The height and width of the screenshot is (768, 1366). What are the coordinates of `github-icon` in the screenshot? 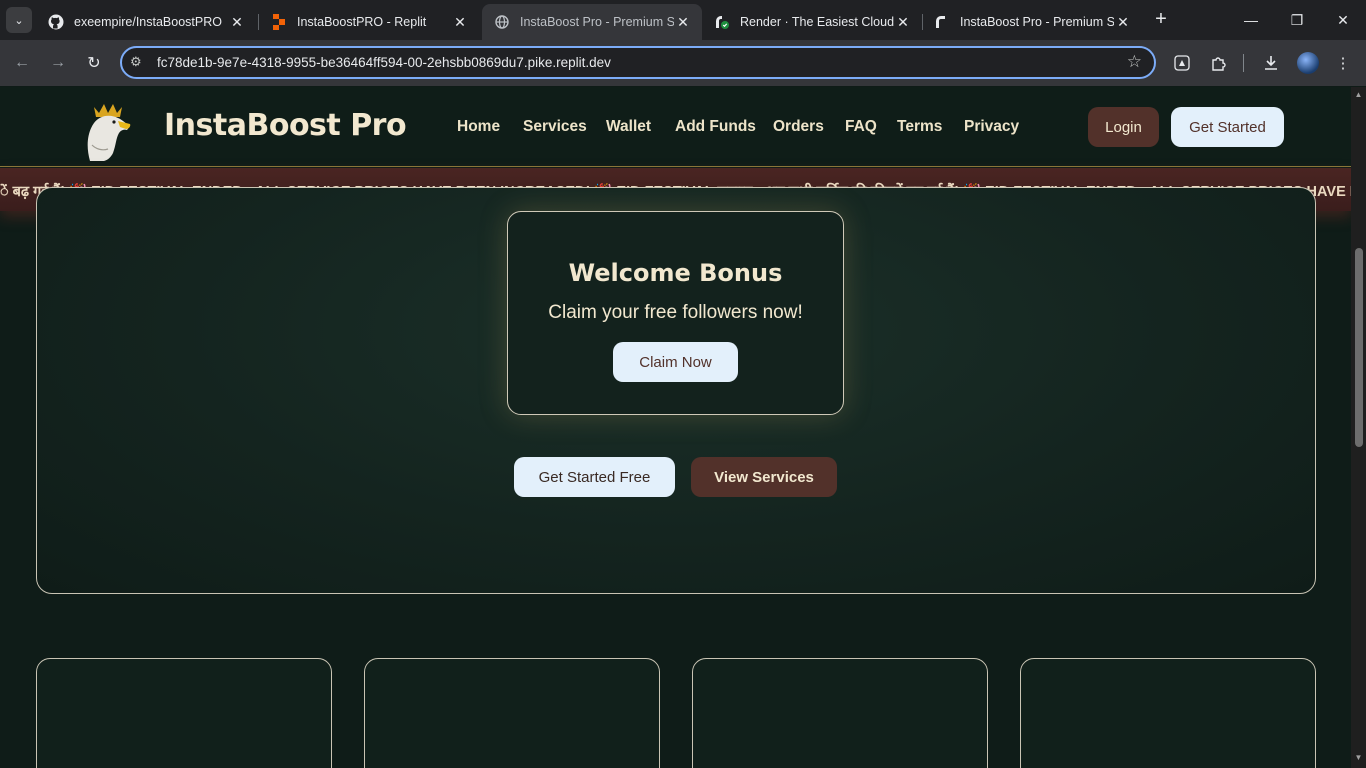 It's located at (56, 22).